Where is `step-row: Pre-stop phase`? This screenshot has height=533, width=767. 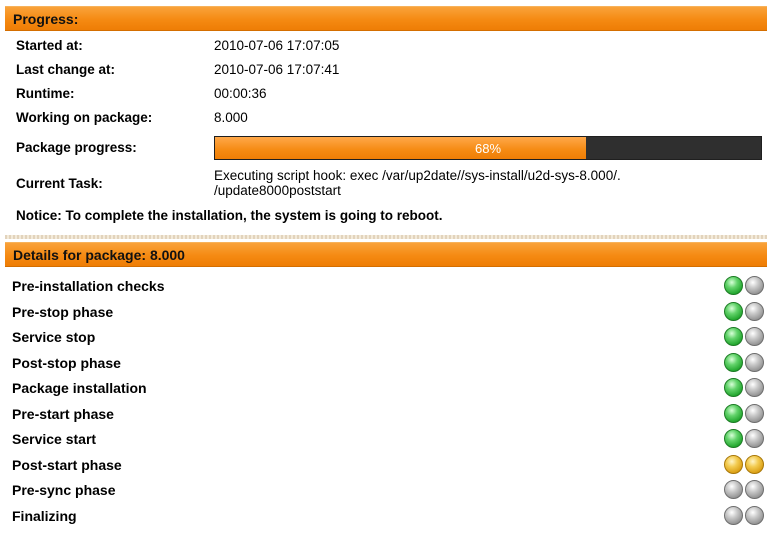 step-row: Pre-stop phase is located at coordinates (388, 312).